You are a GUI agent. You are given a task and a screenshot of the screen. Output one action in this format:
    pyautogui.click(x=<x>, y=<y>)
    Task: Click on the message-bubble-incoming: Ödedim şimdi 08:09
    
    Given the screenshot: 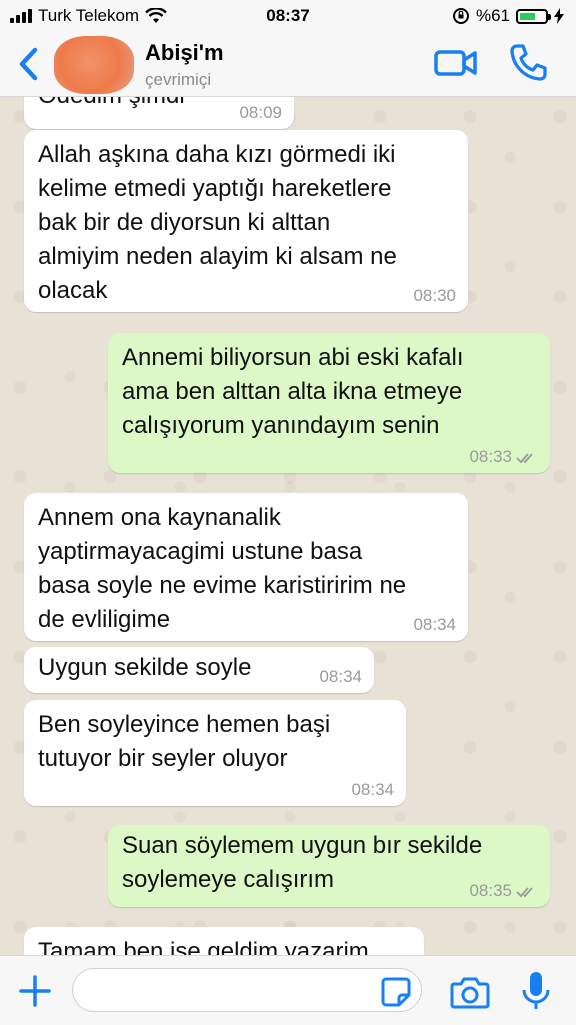 What is the action you would take?
    pyautogui.click(x=159, y=113)
    